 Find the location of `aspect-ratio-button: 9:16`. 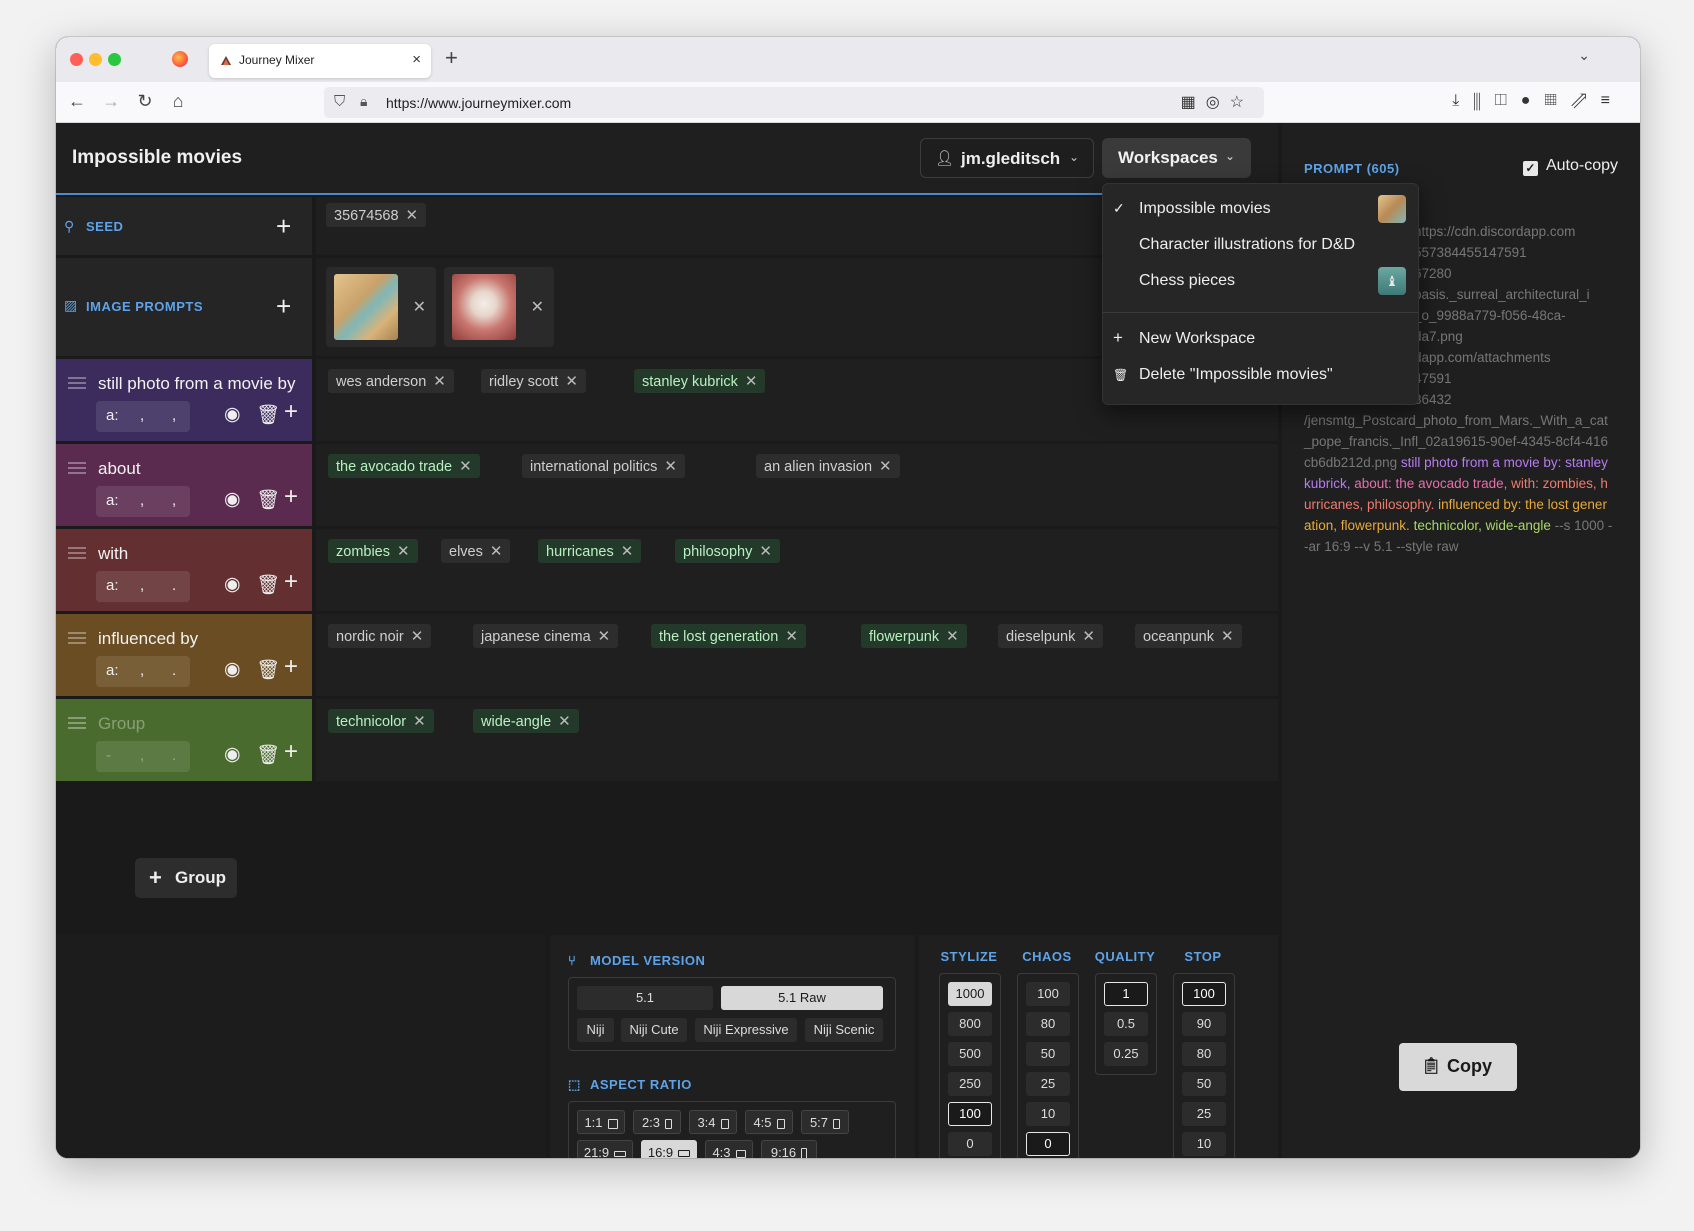

aspect-ratio-button: 9:16 is located at coordinates (789, 1149).